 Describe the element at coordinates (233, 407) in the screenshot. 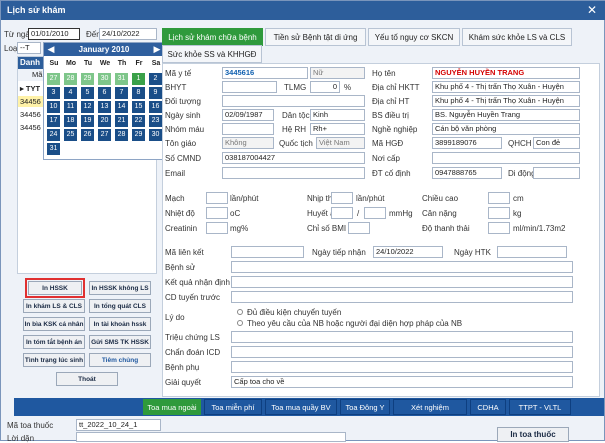

I see `tab-free-prescription: Toa miễn phí` at that location.